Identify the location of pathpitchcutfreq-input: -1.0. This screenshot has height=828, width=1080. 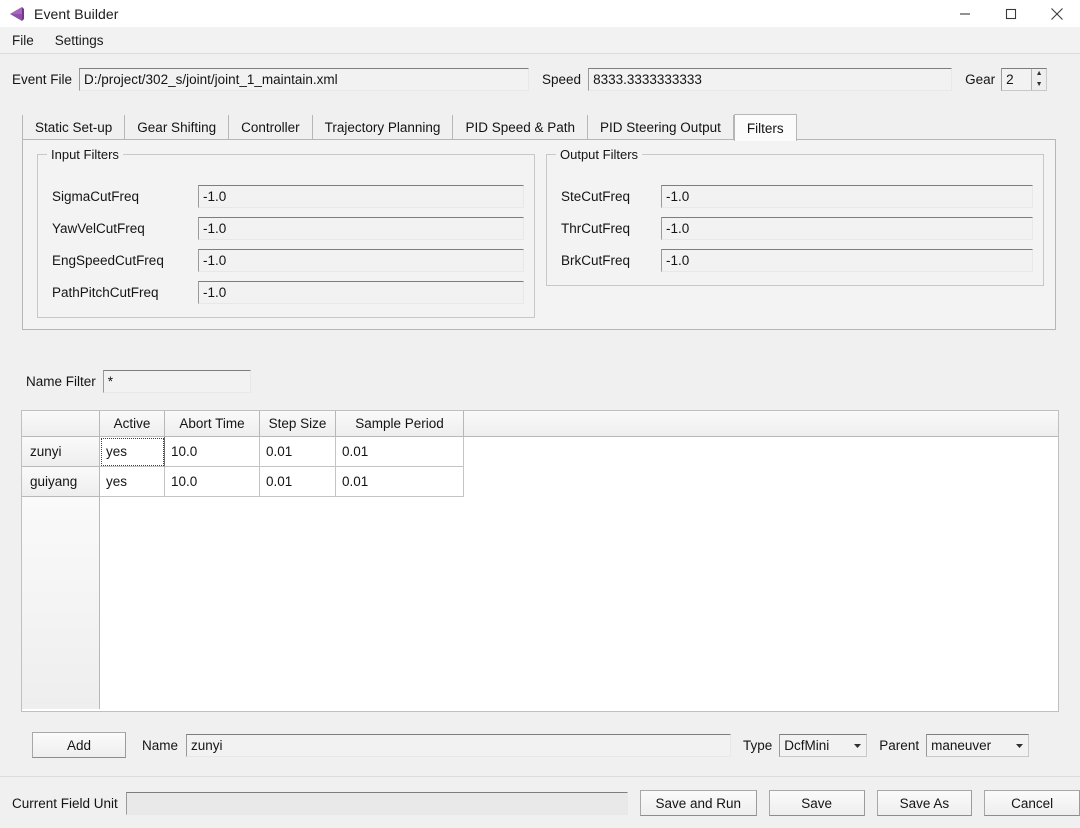
(361, 292).